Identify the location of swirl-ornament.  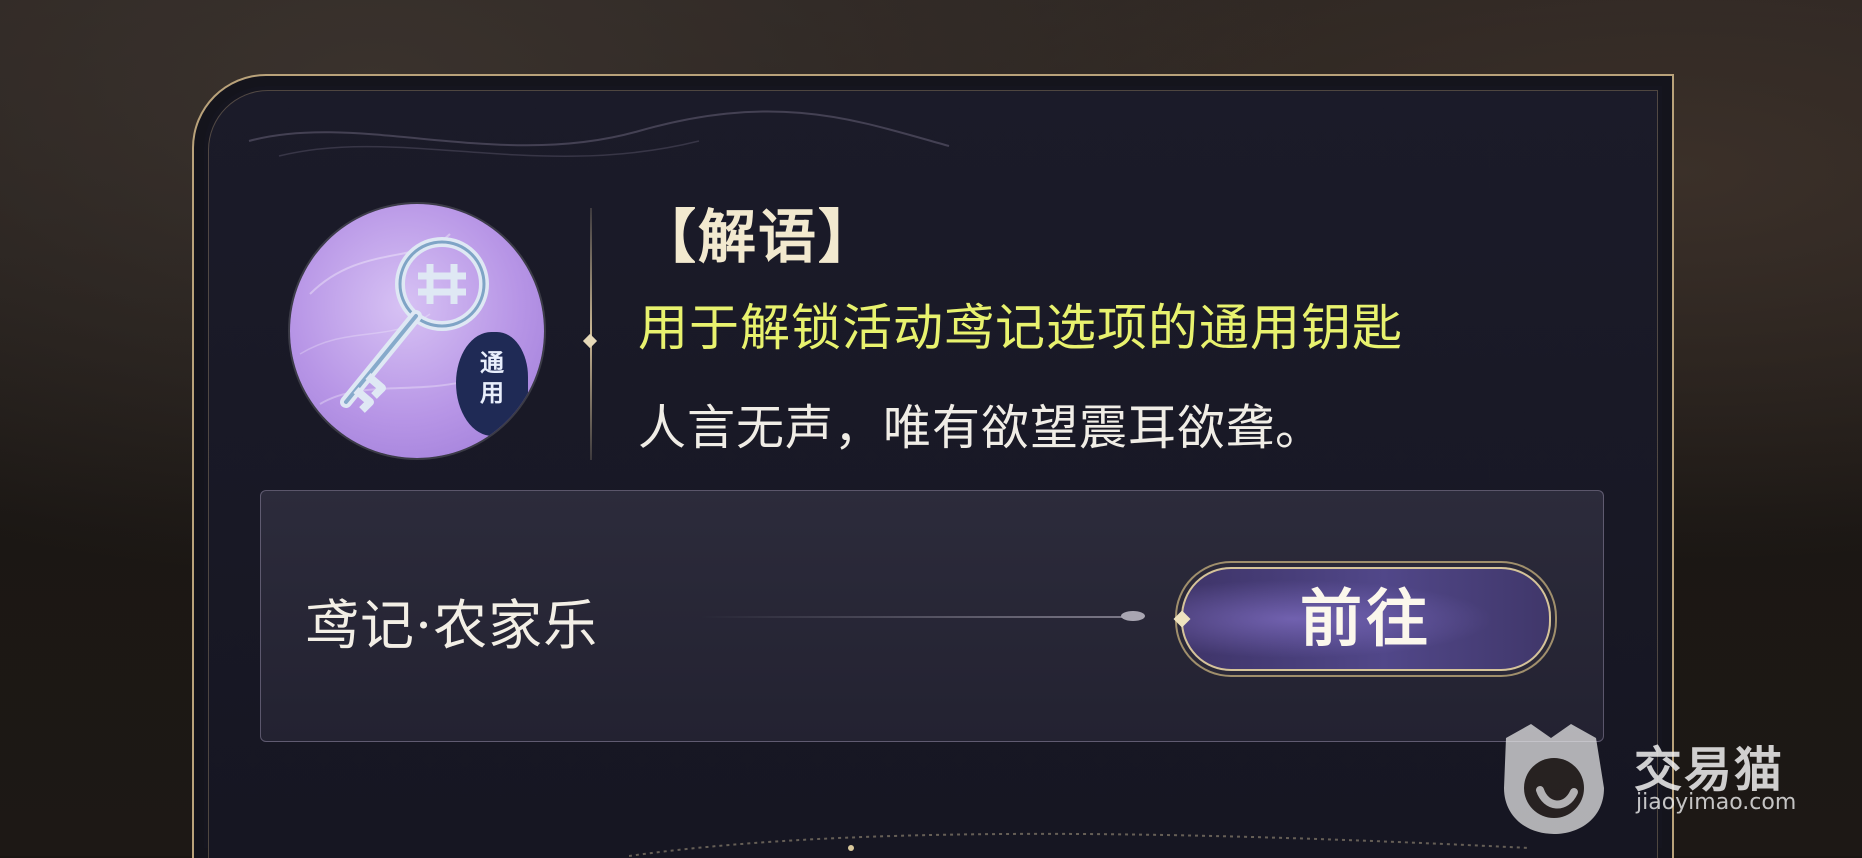
(599, 133).